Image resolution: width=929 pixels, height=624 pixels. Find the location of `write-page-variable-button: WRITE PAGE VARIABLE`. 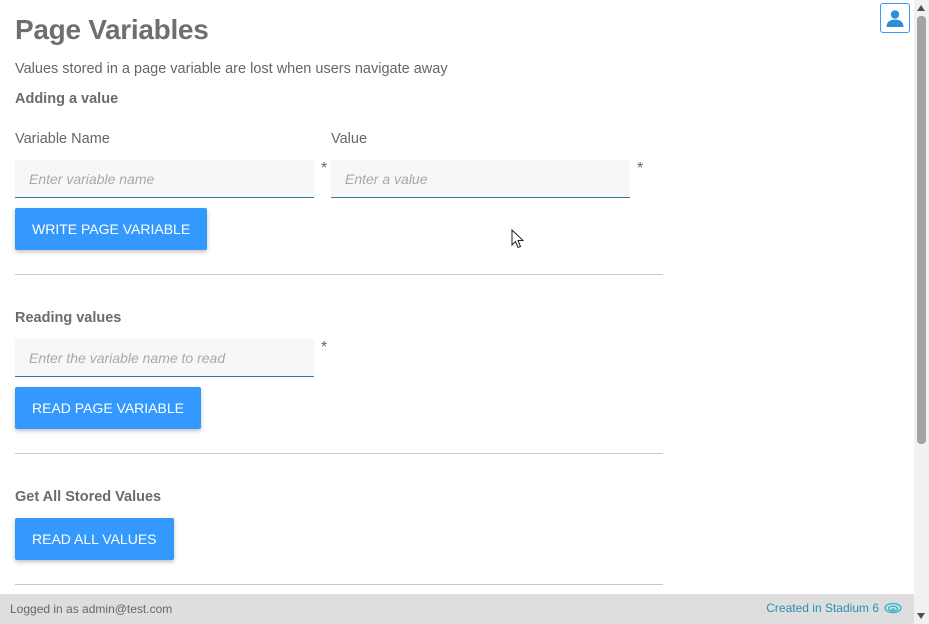

write-page-variable-button: WRITE PAGE VARIABLE is located at coordinates (111, 229).